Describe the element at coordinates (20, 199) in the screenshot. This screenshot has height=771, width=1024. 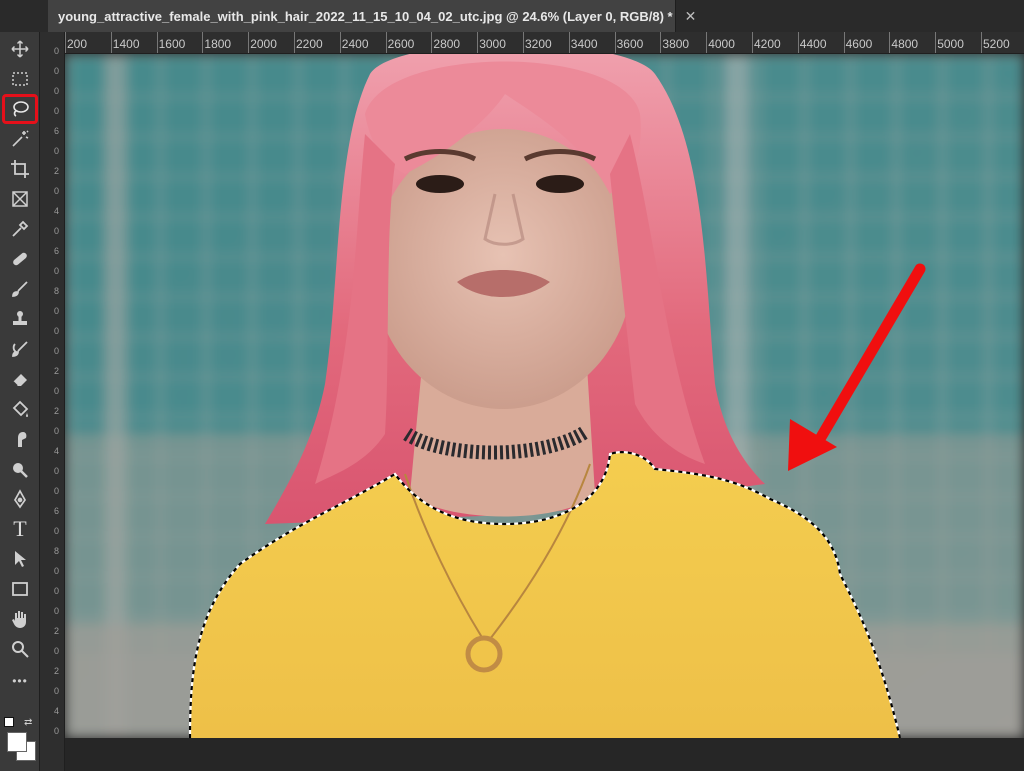
I see `frame-tool-icon` at that location.